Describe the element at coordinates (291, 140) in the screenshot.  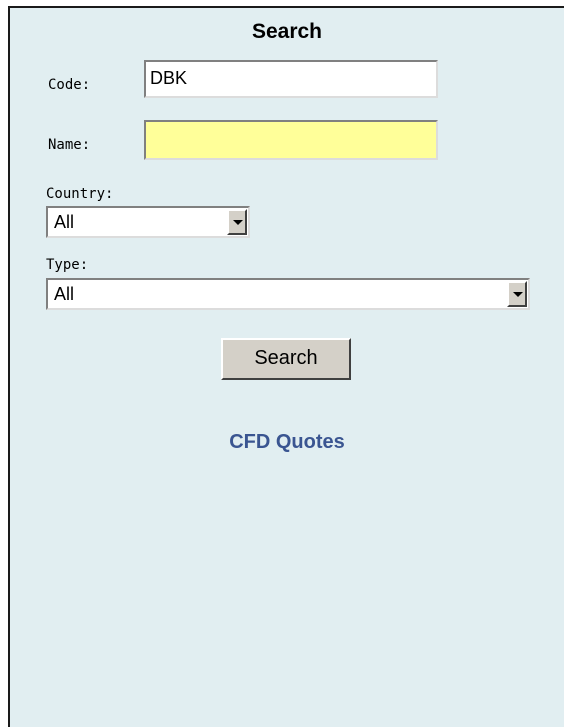
I see `name-input` at that location.